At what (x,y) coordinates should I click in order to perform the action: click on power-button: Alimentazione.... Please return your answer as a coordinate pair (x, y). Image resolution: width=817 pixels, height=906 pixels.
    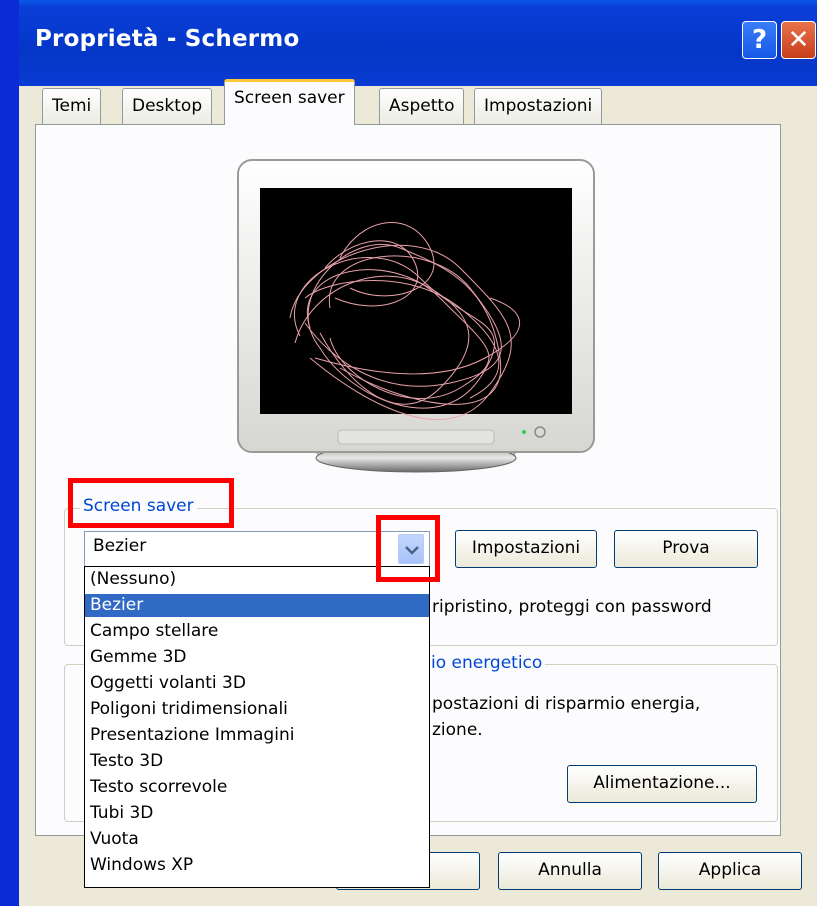
    Looking at the image, I should click on (662, 784).